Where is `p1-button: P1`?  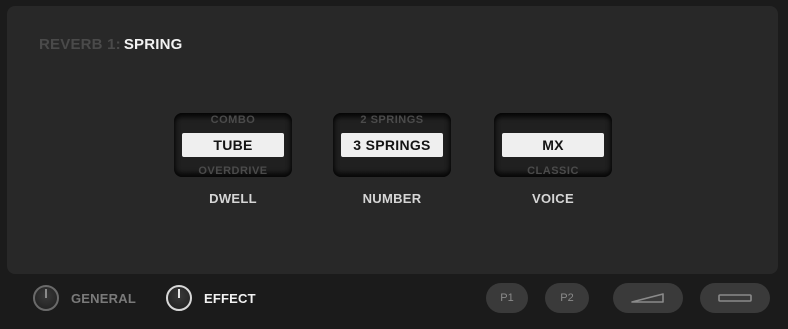 p1-button: P1 is located at coordinates (507, 298).